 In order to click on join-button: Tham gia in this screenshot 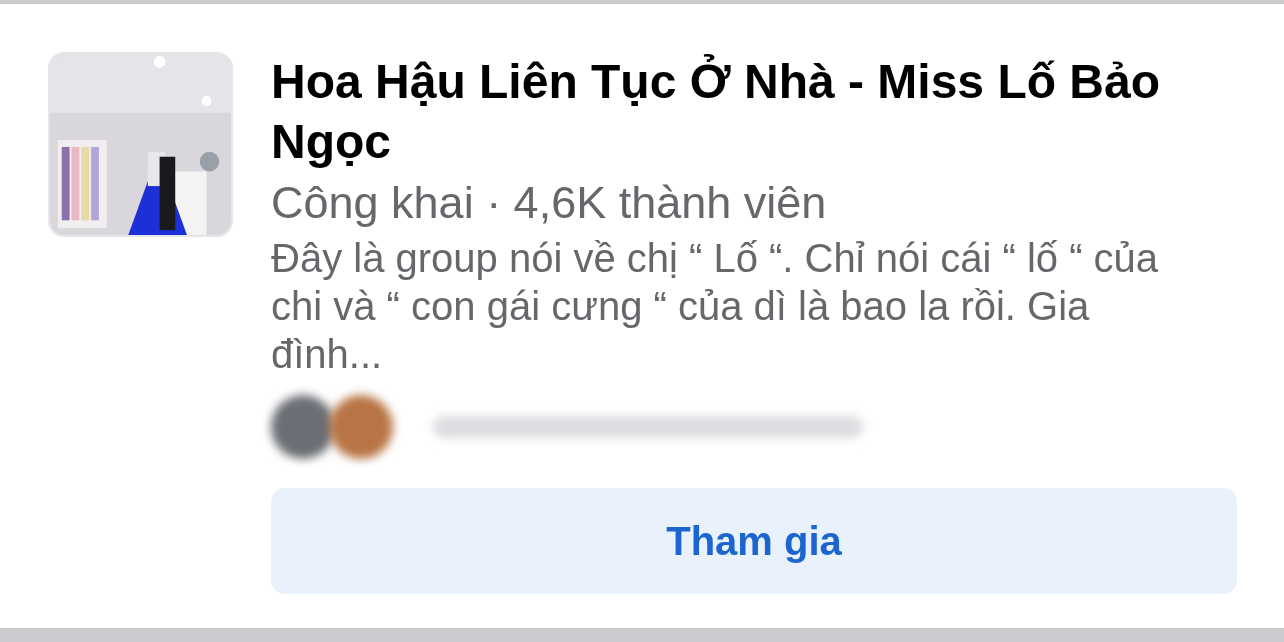, I will do `click(754, 541)`.